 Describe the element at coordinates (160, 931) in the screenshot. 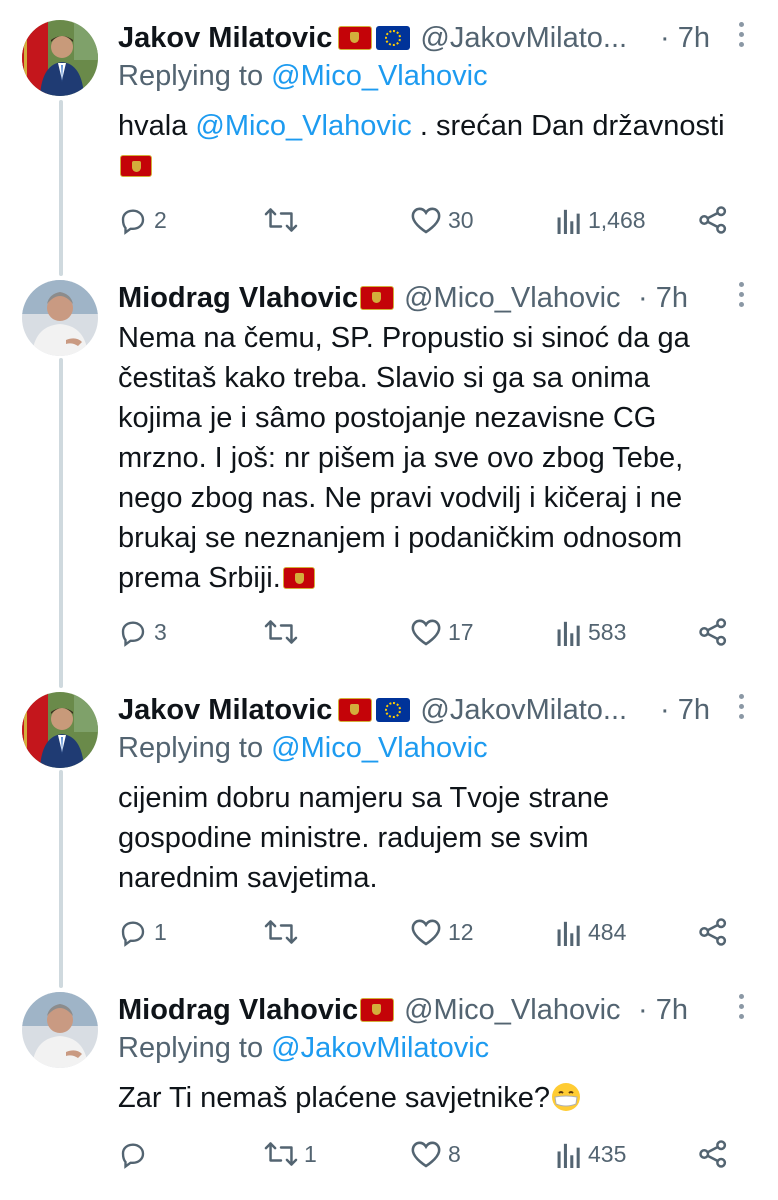

I see `reply-count: 1` at that location.